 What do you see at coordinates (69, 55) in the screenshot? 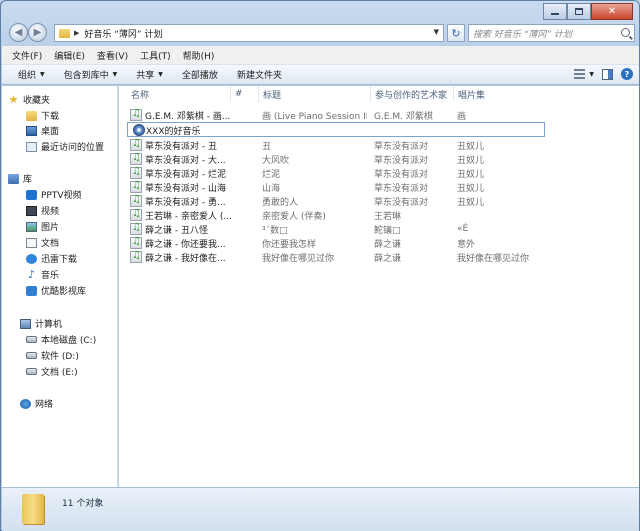
I see `menu-edit: 编辑(E)` at bounding box center [69, 55].